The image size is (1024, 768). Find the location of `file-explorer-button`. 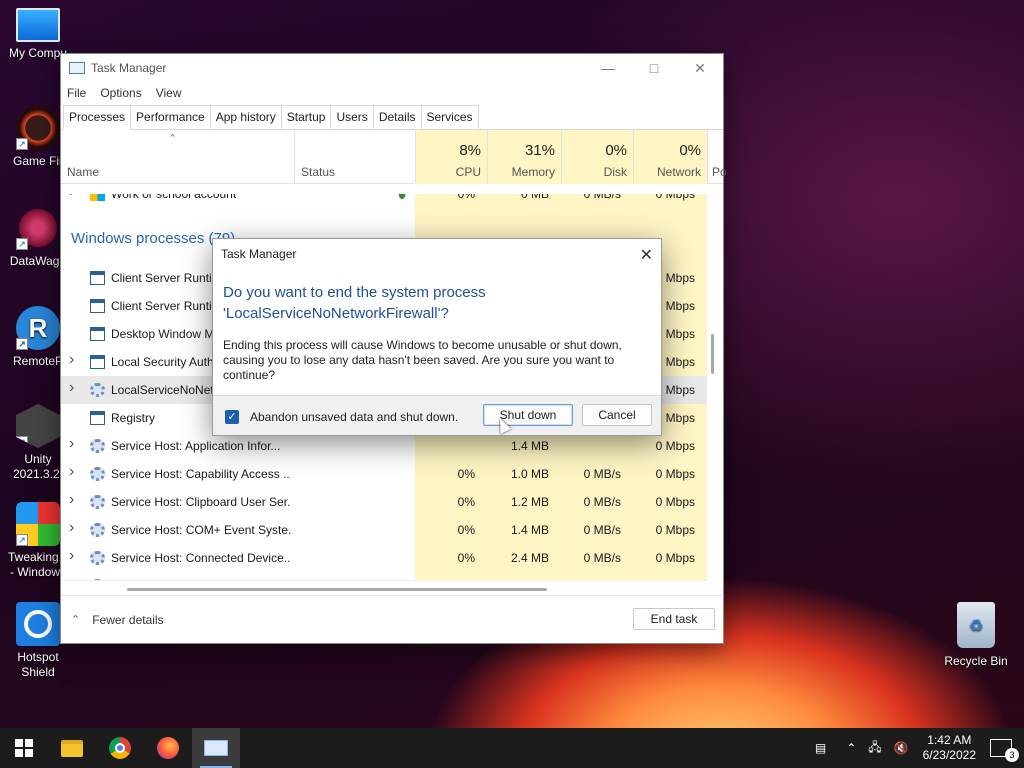

file-explorer-button is located at coordinates (72, 748).